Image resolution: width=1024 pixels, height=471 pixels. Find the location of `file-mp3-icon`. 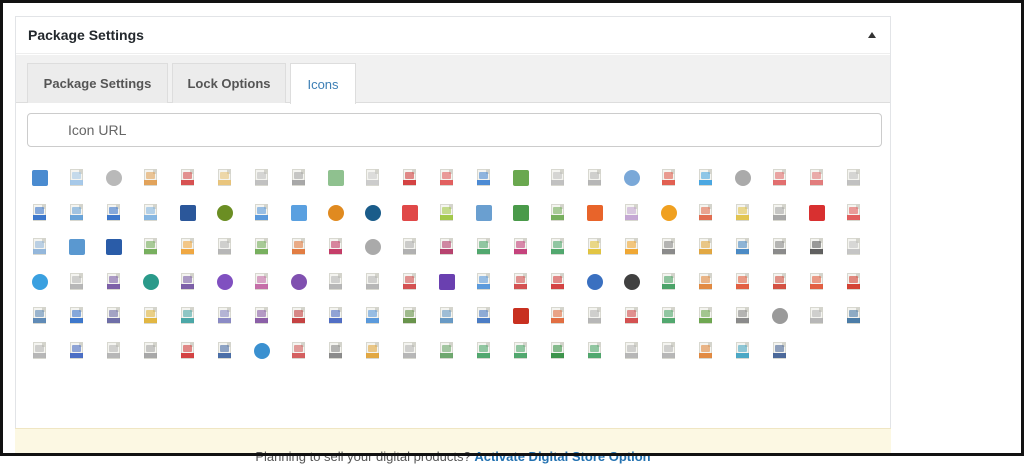

file-mp3-icon is located at coordinates (187, 283).